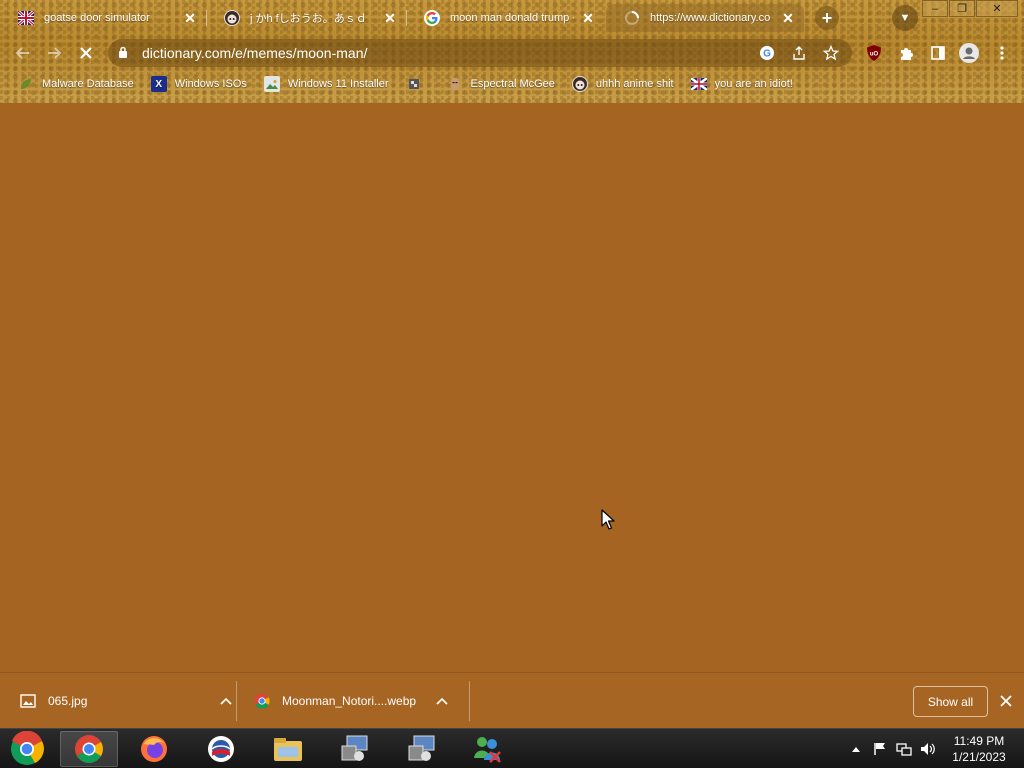  I want to click on back-arrow-icon, so click(23, 53).